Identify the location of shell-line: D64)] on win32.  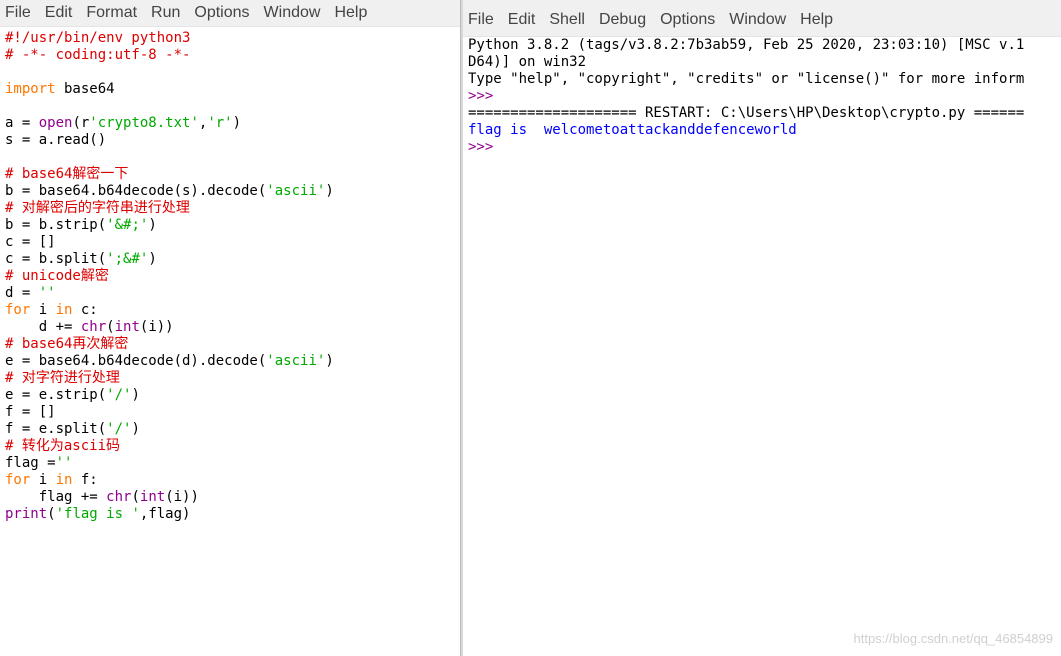
(746, 62).